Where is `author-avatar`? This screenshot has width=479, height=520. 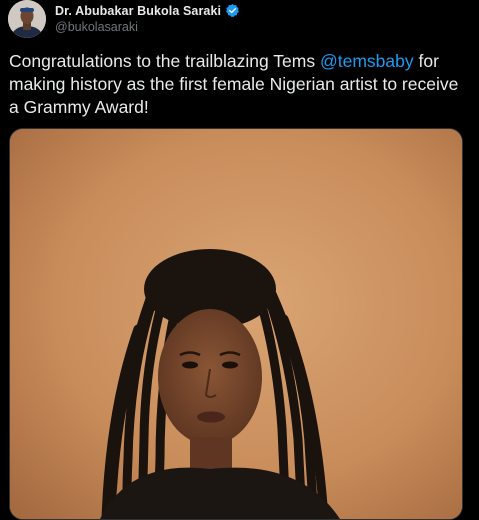 author-avatar is located at coordinates (27, 19).